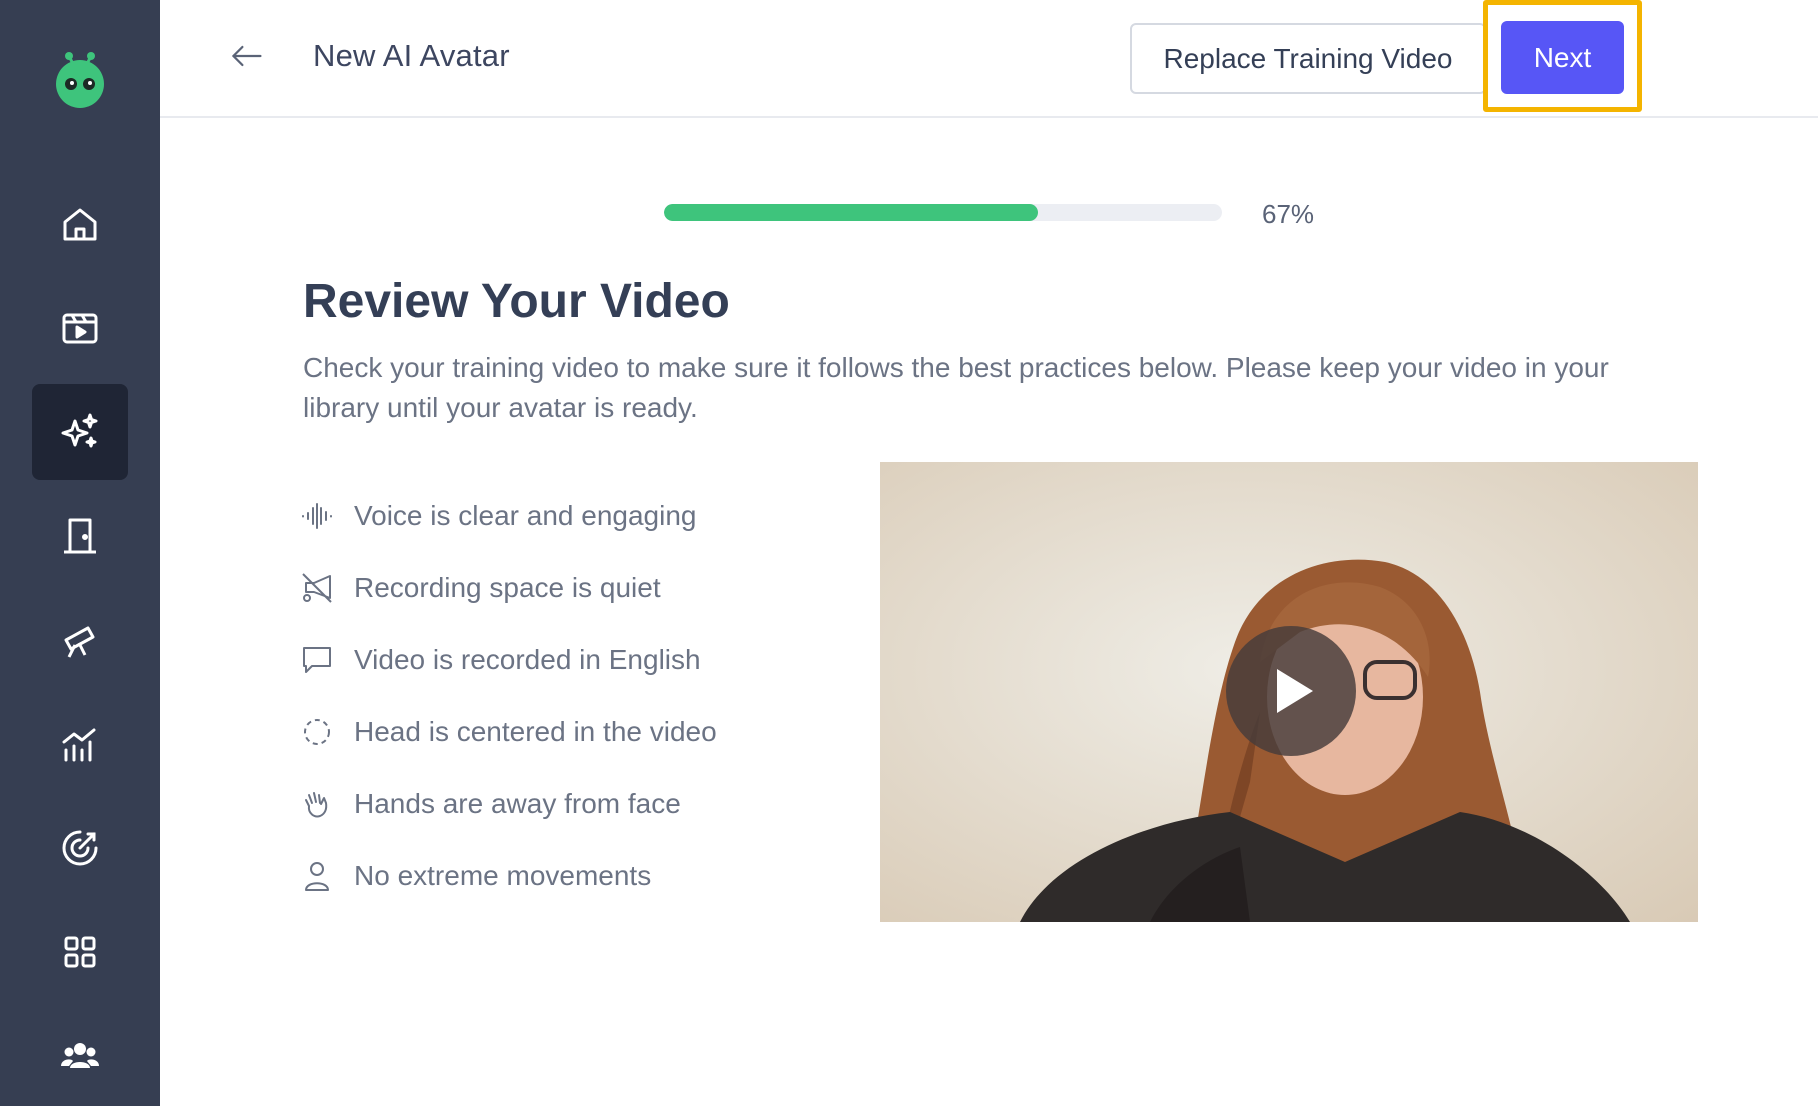 The height and width of the screenshot is (1106, 1818). Describe the element at coordinates (503, 875) in the screenshot. I see `checklist-item-label: No extreme movements` at that location.